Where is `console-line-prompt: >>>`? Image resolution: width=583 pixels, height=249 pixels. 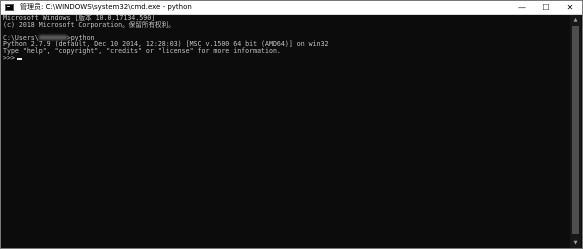 console-line-prompt: >>> is located at coordinates (285, 57).